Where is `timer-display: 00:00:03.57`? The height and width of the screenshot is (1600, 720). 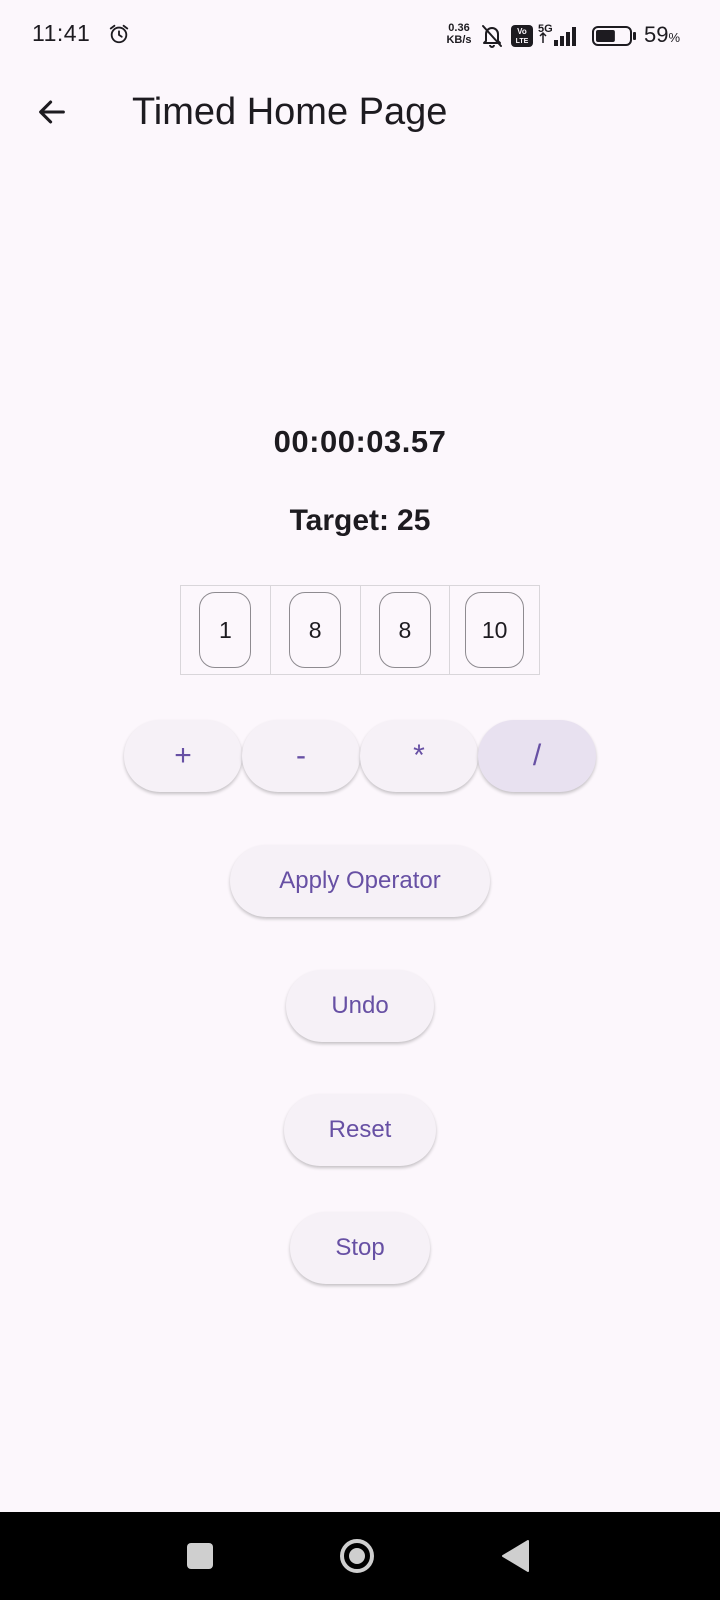 timer-display: 00:00:03.57 is located at coordinates (360, 441).